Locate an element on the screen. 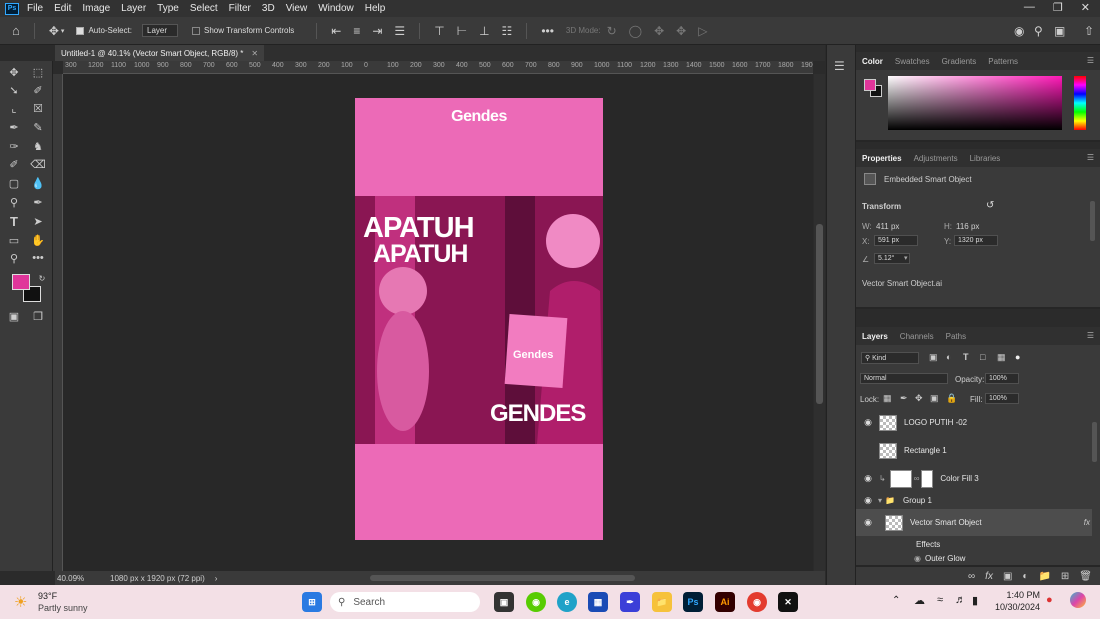 The image size is (1100, 619). reset-transform-icon: ↺ is located at coordinates (990, 205).